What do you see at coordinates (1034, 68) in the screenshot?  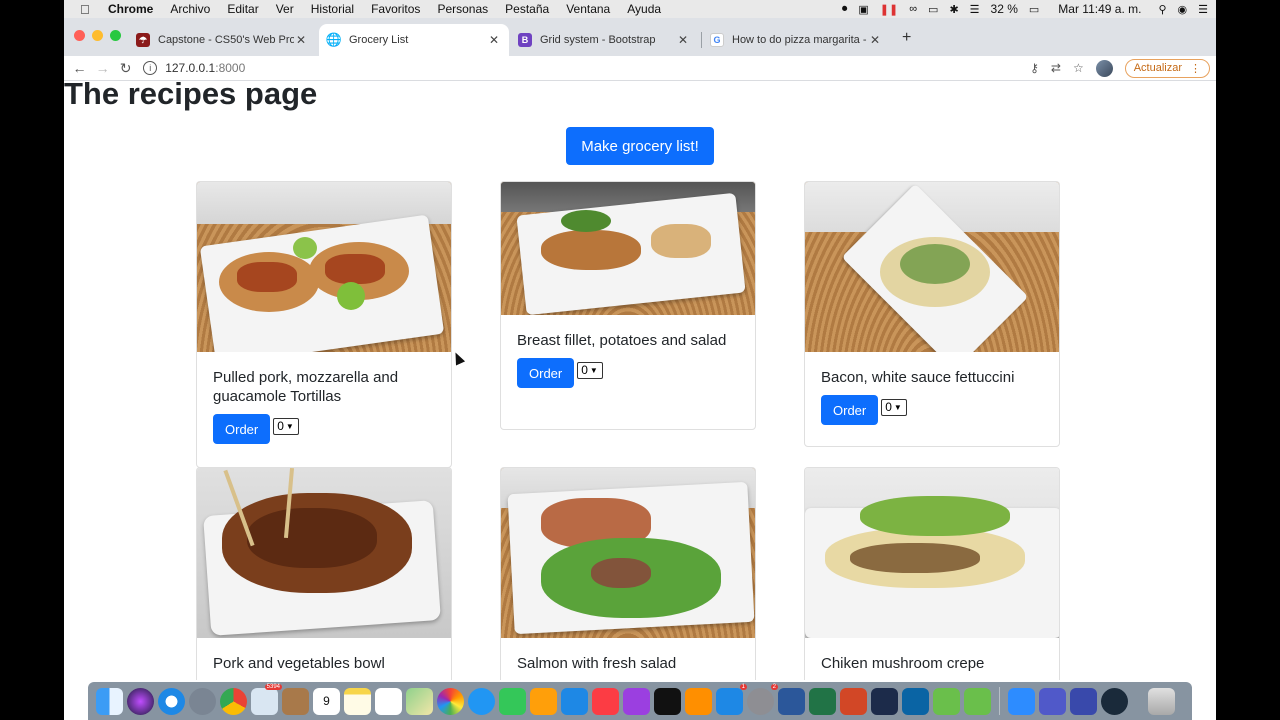 I see `key-icon: ⚷` at bounding box center [1034, 68].